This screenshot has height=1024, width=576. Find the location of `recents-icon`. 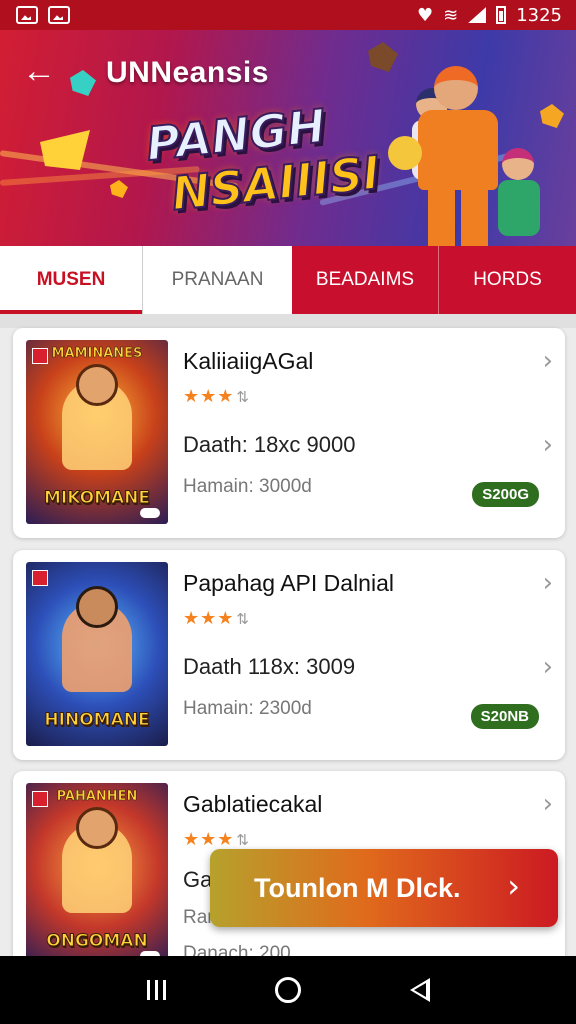

recents-icon is located at coordinates (156, 990).